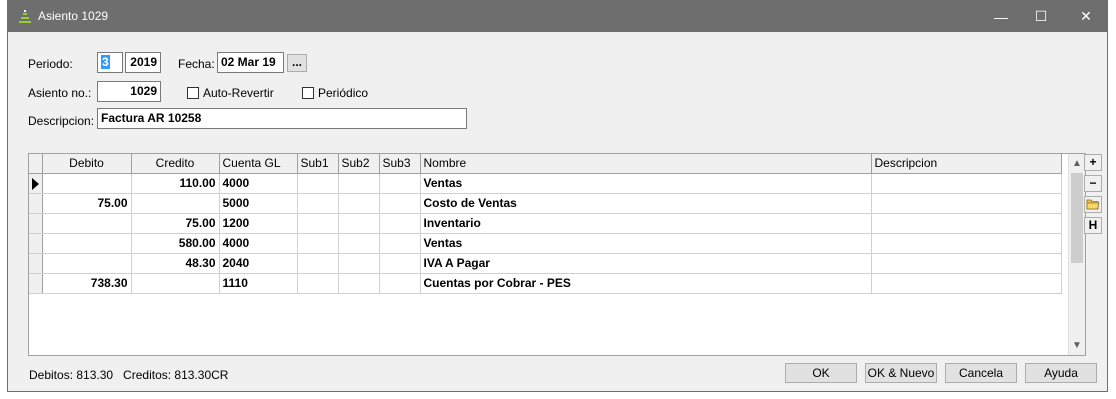  What do you see at coordinates (646, 203) in the screenshot?
I see `cell-nombre: Costo de Ventas` at bounding box center [646, 203].